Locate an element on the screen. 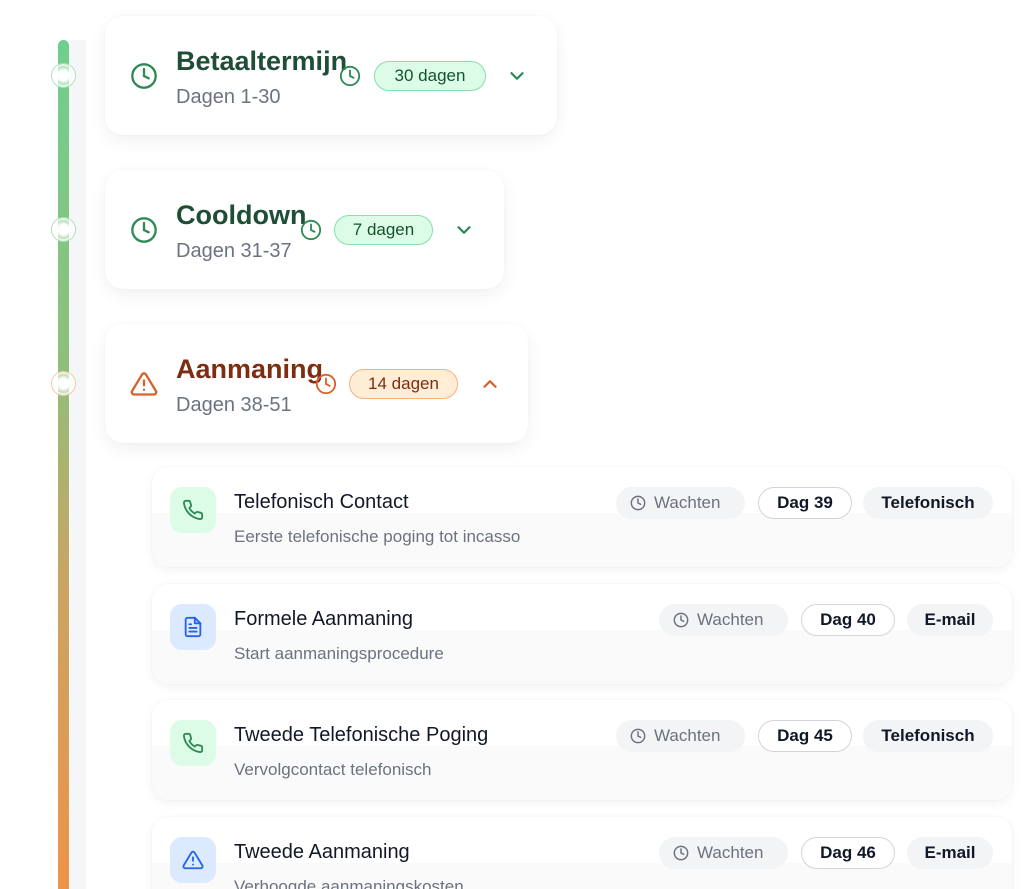  phase-card-betaaltermijn: Betaaltermijn Dagen 1-30 30 dagen is located at coordinates (331, 75).